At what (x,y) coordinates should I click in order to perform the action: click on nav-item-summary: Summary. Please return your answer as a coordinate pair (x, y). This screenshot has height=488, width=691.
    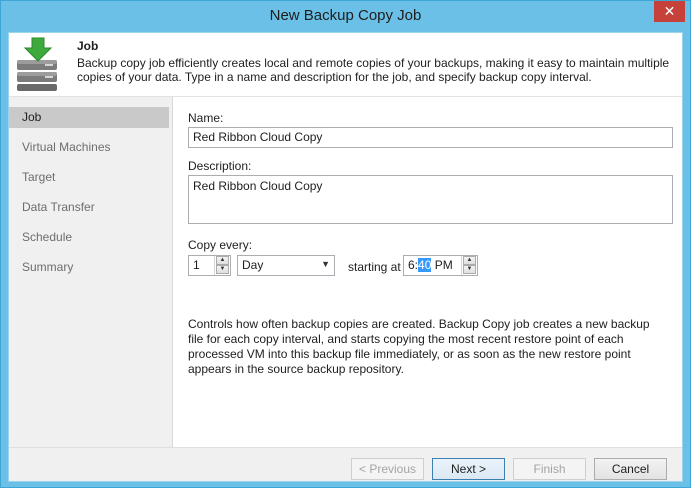
    Looking at the image, I should click on (89, 267).